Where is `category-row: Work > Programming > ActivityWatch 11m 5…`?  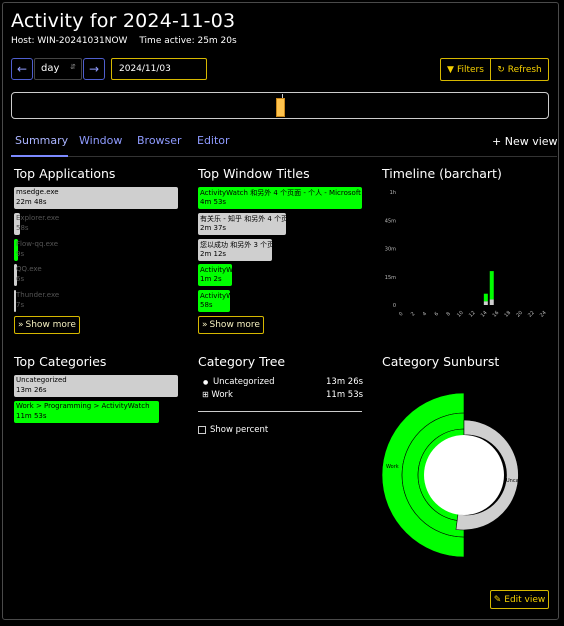 category-row: Work > Programming > ActivityWatch 11m 5… is located at coordinates (86, 412).